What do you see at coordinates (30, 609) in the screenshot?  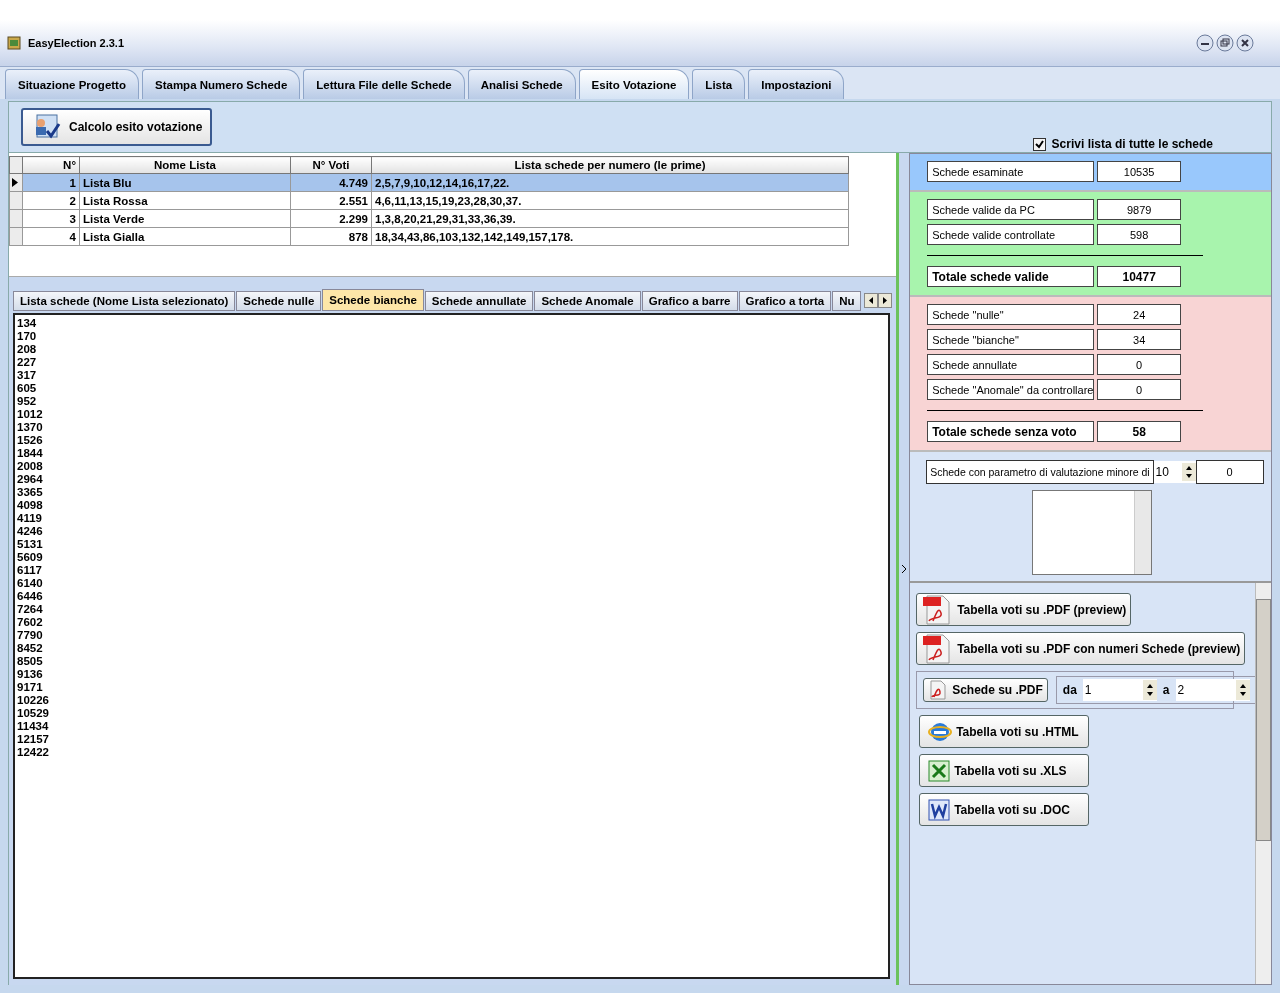 I see `list-item: 7264` at bounding box center [30, 609].